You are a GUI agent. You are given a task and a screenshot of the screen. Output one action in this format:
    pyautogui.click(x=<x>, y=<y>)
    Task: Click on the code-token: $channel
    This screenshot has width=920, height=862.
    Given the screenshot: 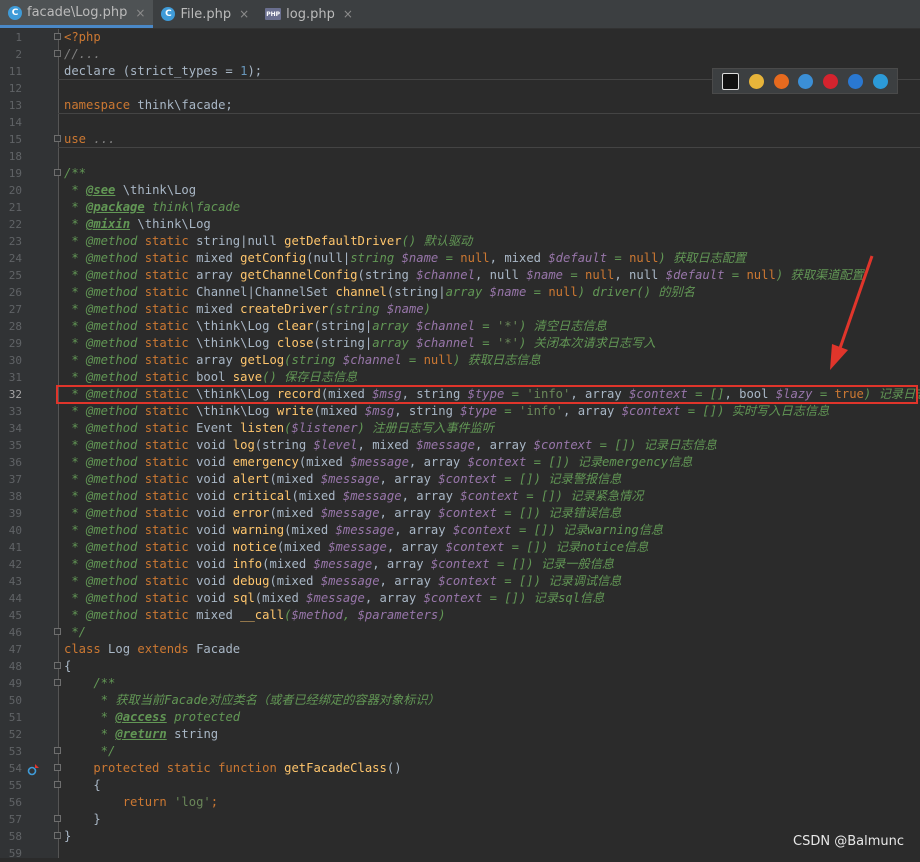 What is the action you would take?
    pyautogui.click(x=445, y=275)
    